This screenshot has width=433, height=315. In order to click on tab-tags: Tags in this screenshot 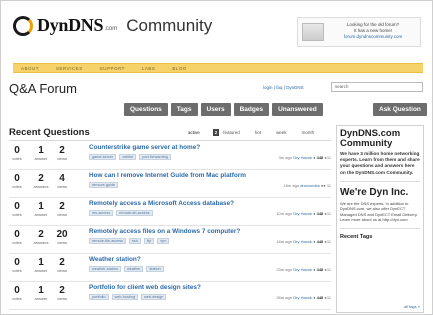, I will do `click(184, 109)`.